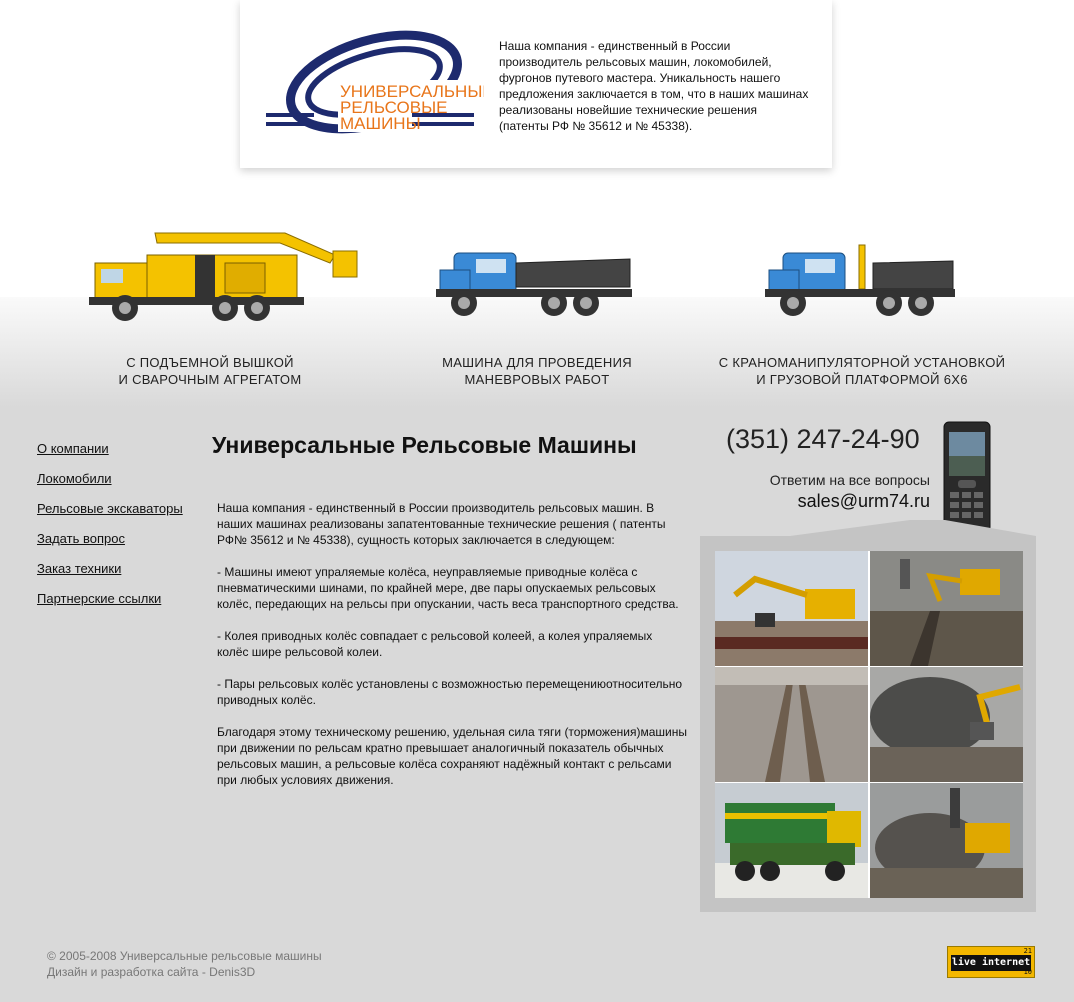 The height and width of the screenshot is (1002, 1074). I want to click on green-rail-truck-photo, so click(791, 840).